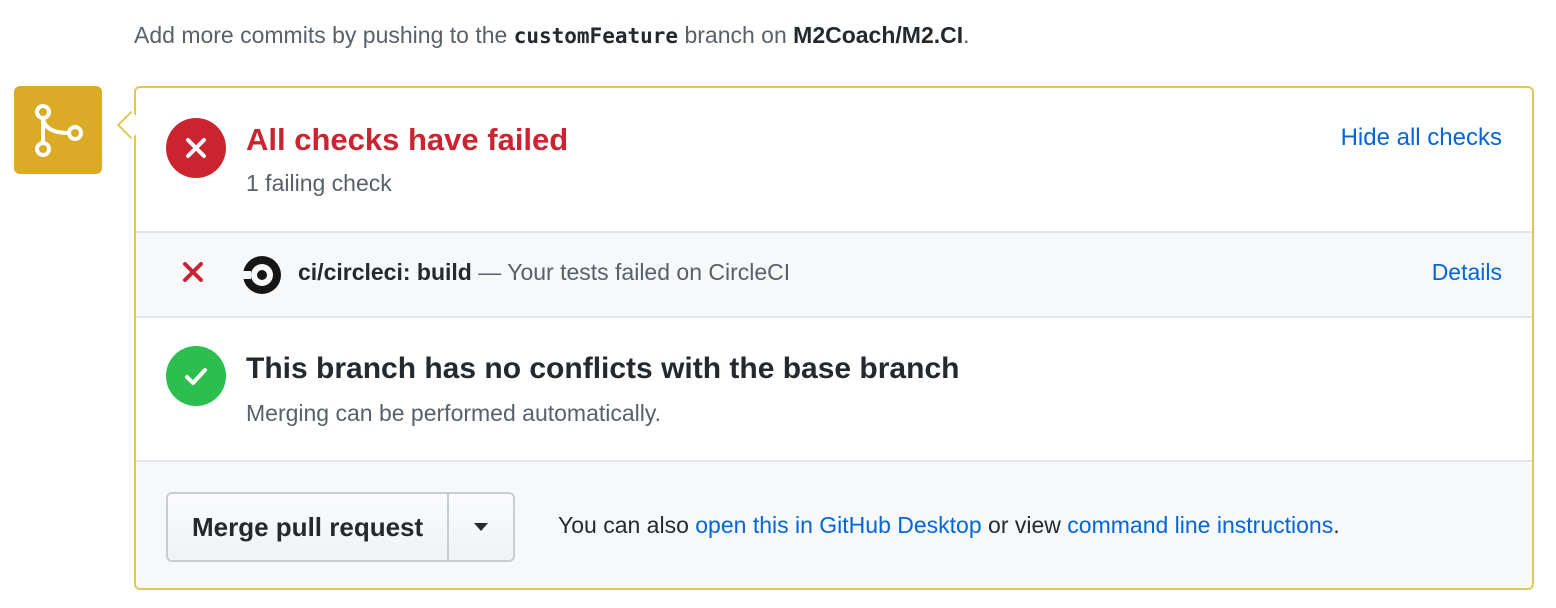 This screenshot has width=1556, height=608. What do you see at coordinates (309, 527) in the screenshot?
I see `merge-pull-request-button: Merge pull request` at bounding box center [309, 527].